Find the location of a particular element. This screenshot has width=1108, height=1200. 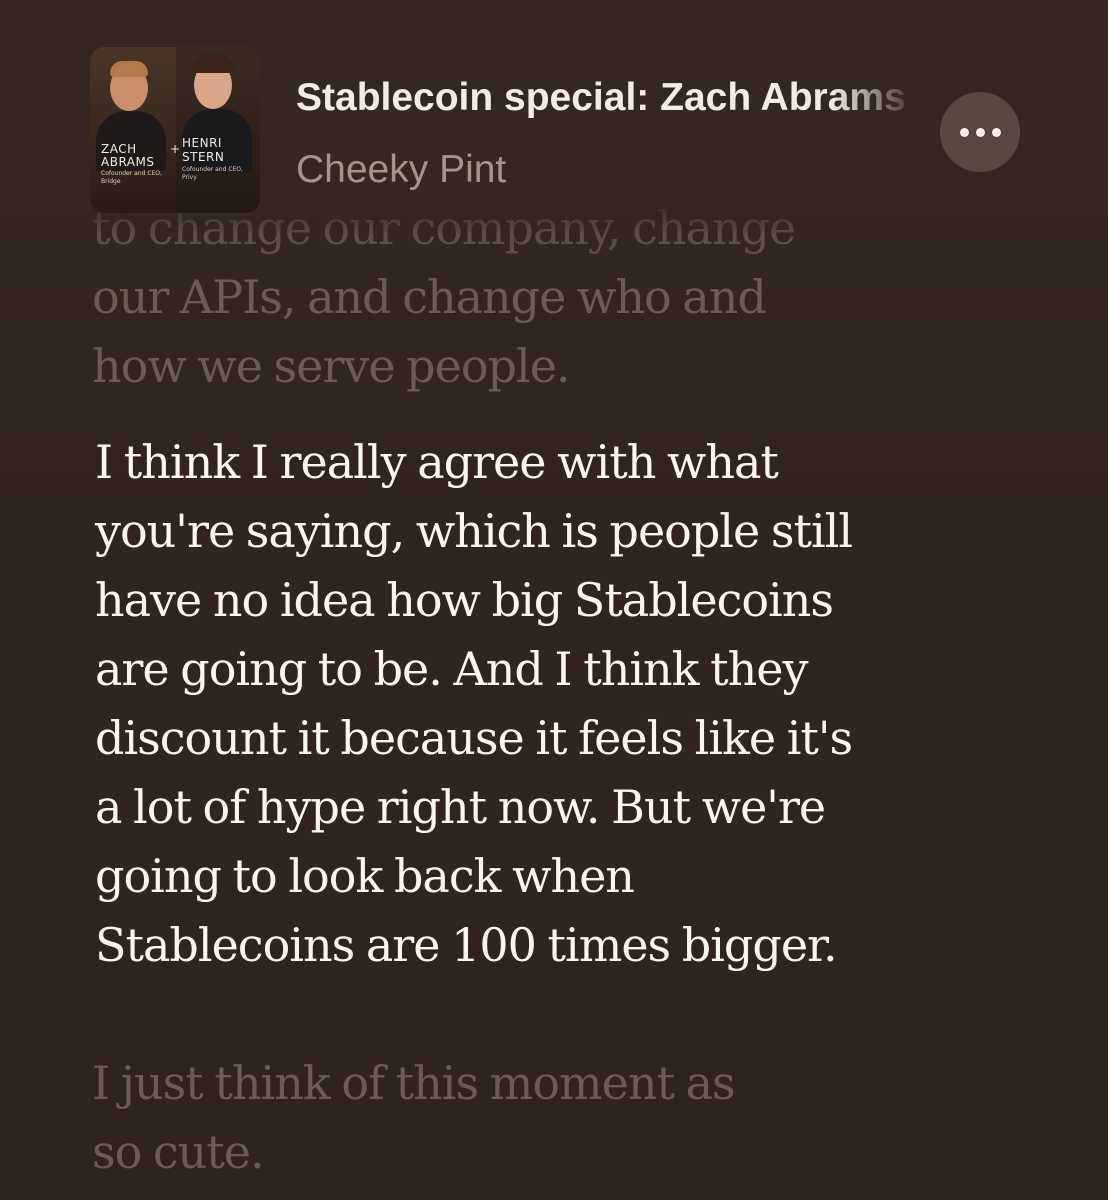

transcript-paragraph-next: I just think of this moment as so cute. is located at coordinates (414, 1118).